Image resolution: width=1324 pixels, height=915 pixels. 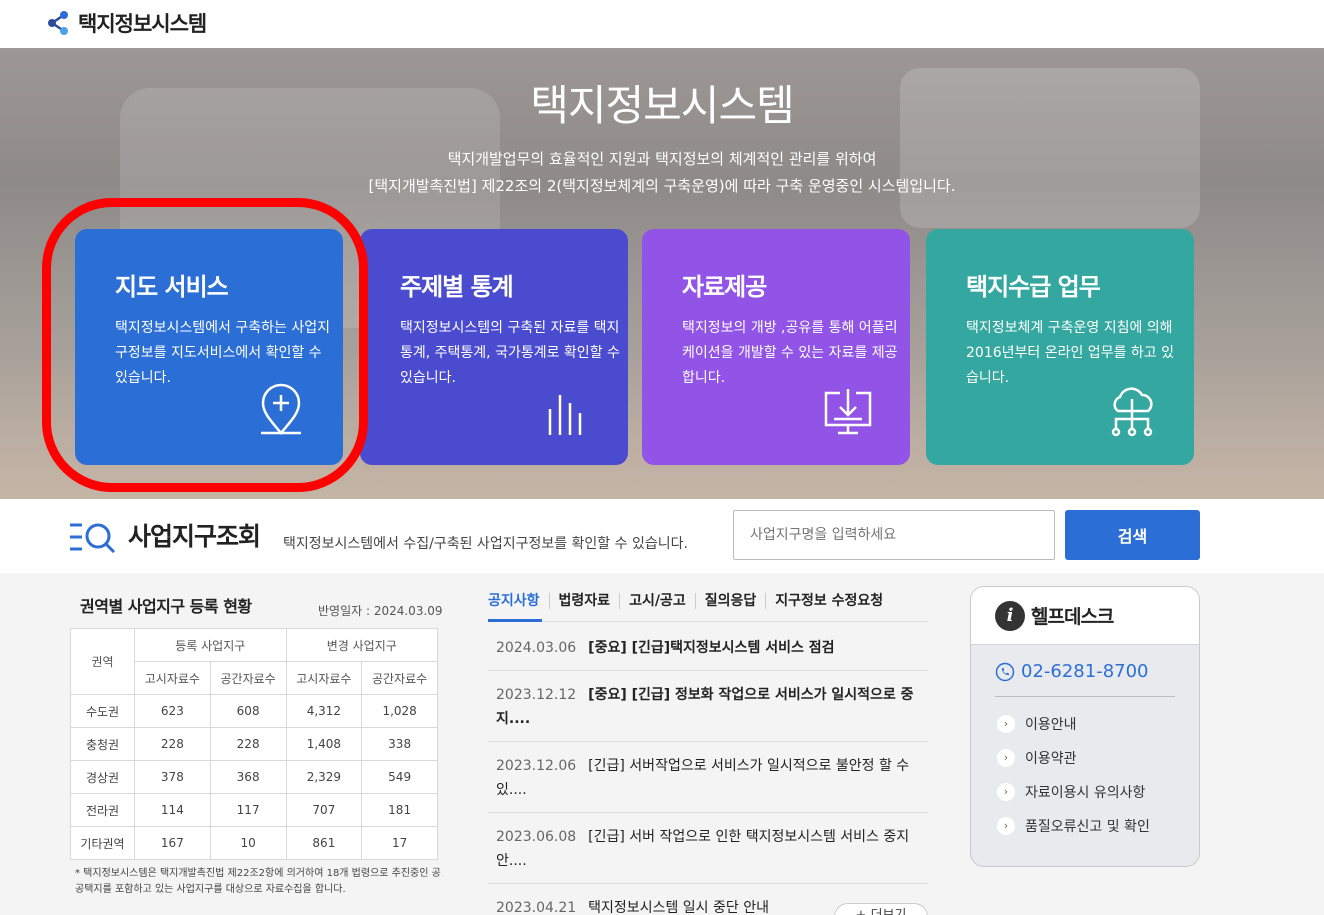 What do you see at coordinates (1072, 617) in the screenshot?
I see `helpdesk-title: 헬프데스크` at bounding box center [1072, 617].